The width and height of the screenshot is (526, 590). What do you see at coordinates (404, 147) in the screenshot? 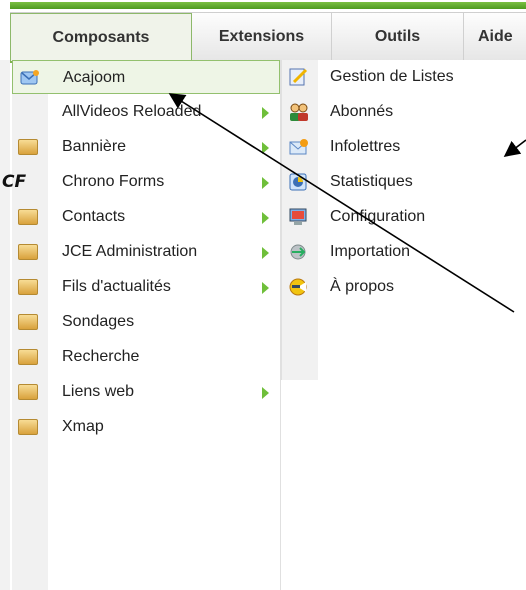
I see `submenu-item-infolettres: Infolettres` at bounding box center [404, 147].